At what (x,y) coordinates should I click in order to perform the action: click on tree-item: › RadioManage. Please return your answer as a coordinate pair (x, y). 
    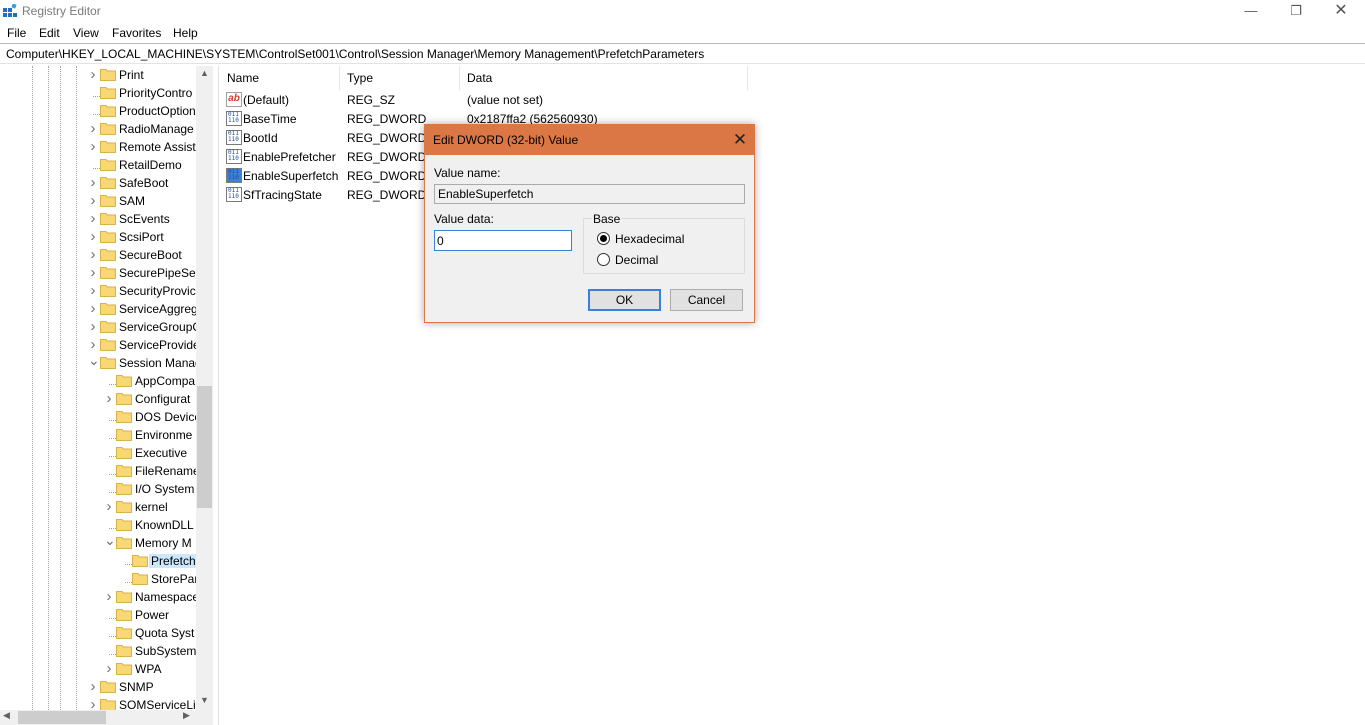
    Looking at the image, I should click on (150, 129).